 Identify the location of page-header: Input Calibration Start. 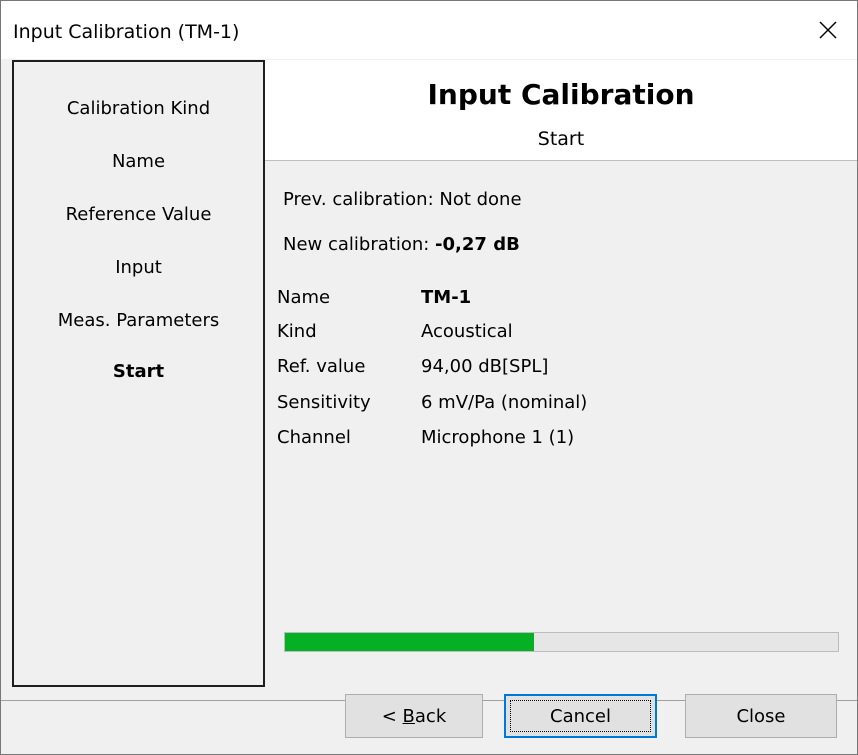
(561, 110).